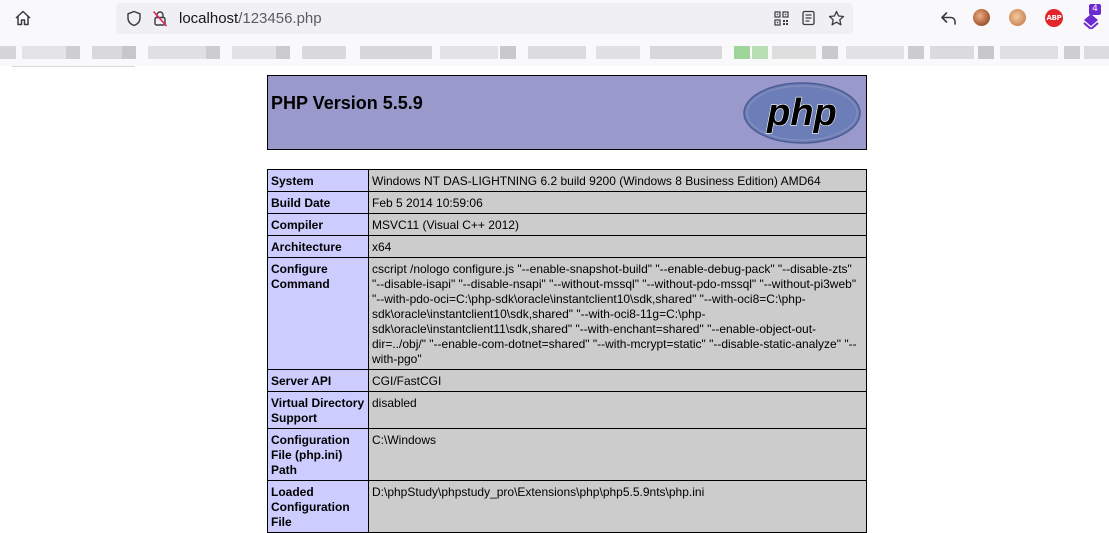  What do you see at coordinates (318, 506) in the screenshot?
I see `row-key: Loaded Configuration File` at bounding box center [318, 506].